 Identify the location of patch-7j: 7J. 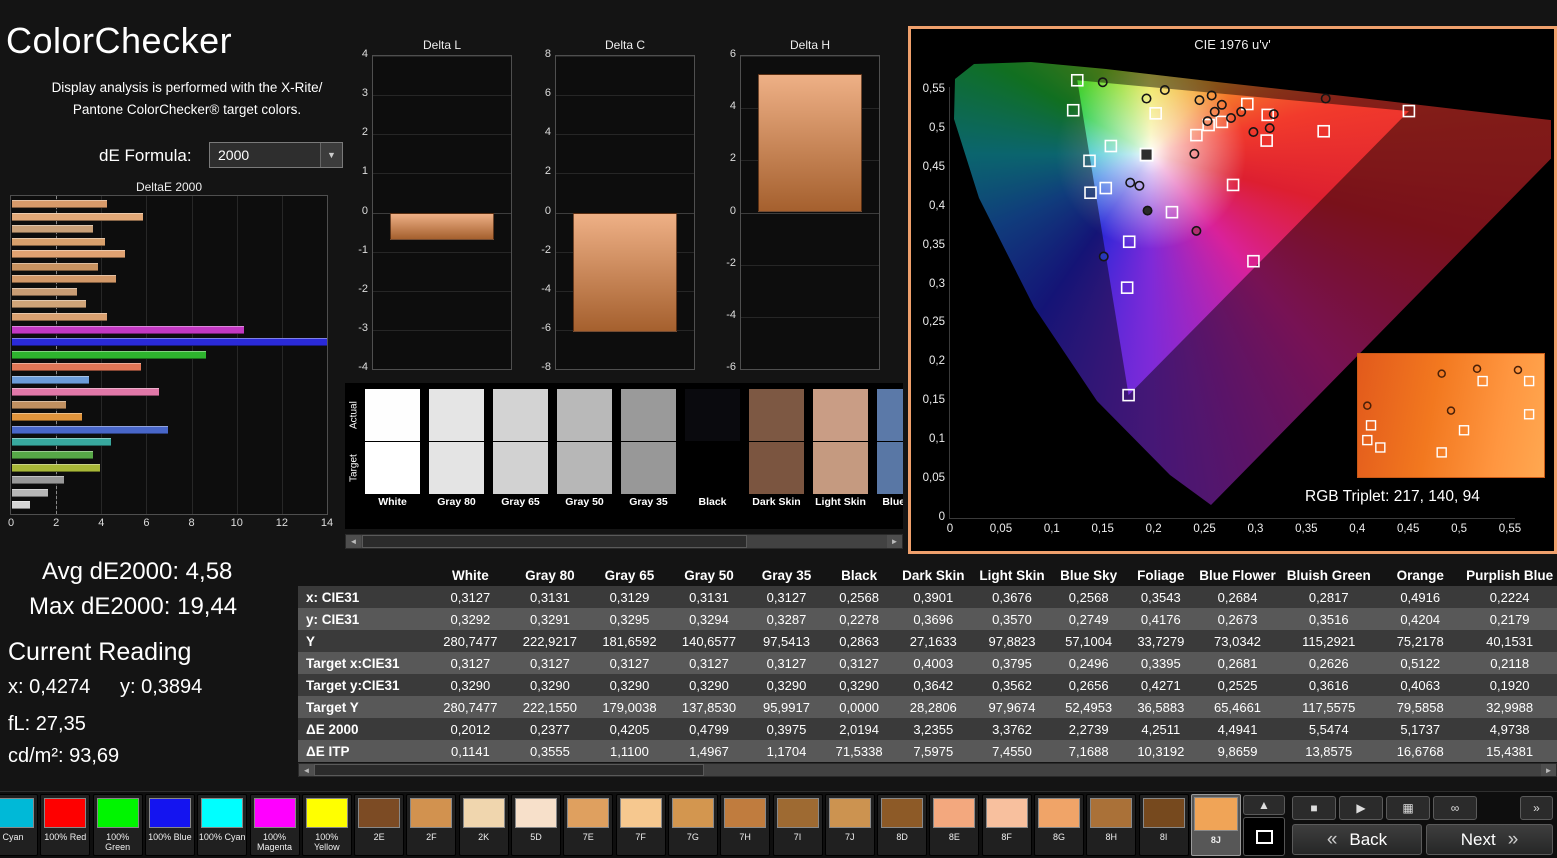
(849, 825).